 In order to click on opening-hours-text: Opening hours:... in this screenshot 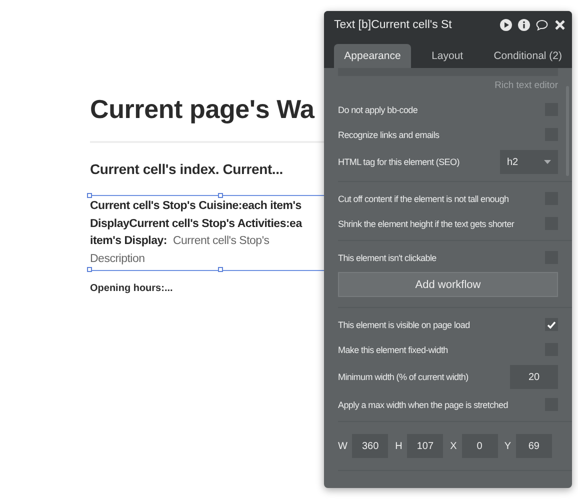, I will do `click(132, 288)`.